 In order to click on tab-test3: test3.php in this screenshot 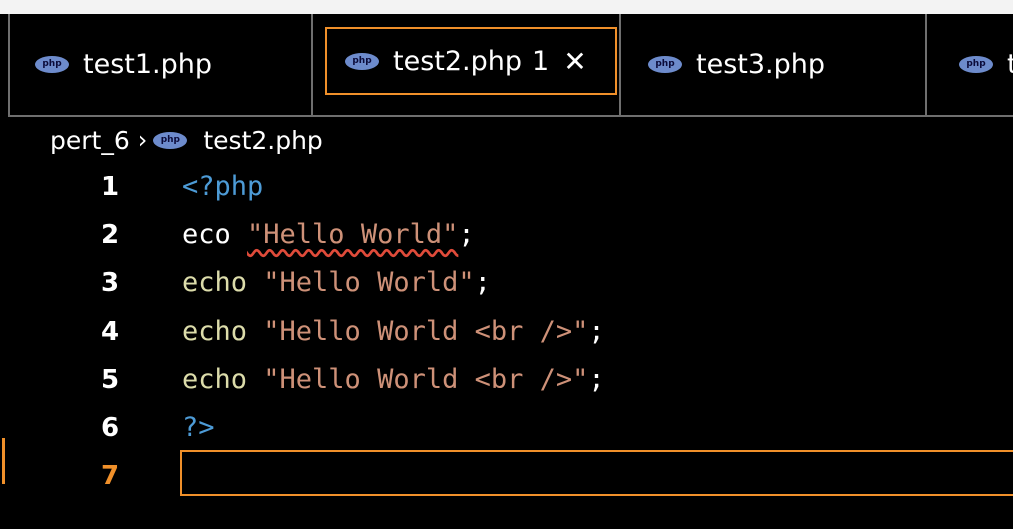, I will do `click(774, 64)`.